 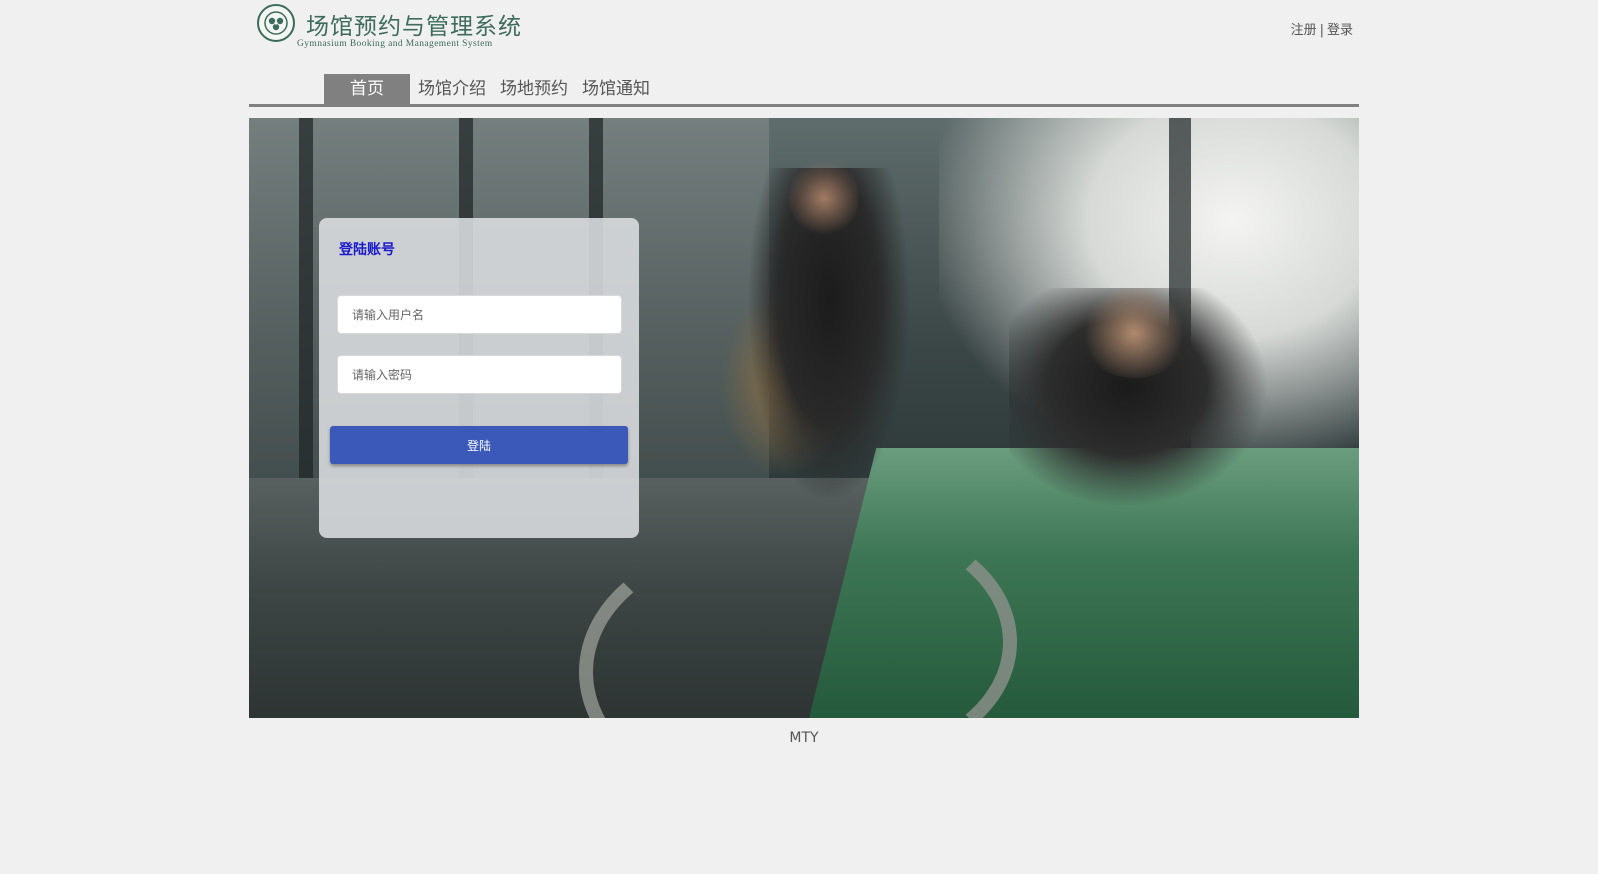 What do you see at coordinates (479, 445) in the screenshot?
I see `login-submit-button: 登陆` at bounding box center [479, 445].